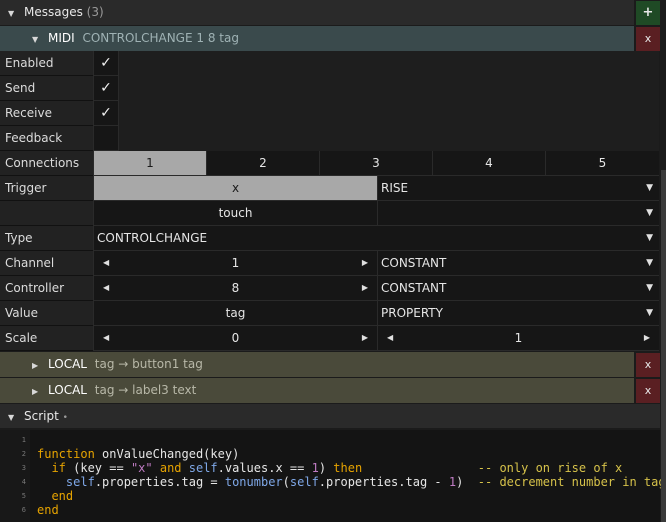  What do you see at coordinates (95, 12) in the screenshot?
I see `messages-count: (3)` at bounding box center [95, 12].